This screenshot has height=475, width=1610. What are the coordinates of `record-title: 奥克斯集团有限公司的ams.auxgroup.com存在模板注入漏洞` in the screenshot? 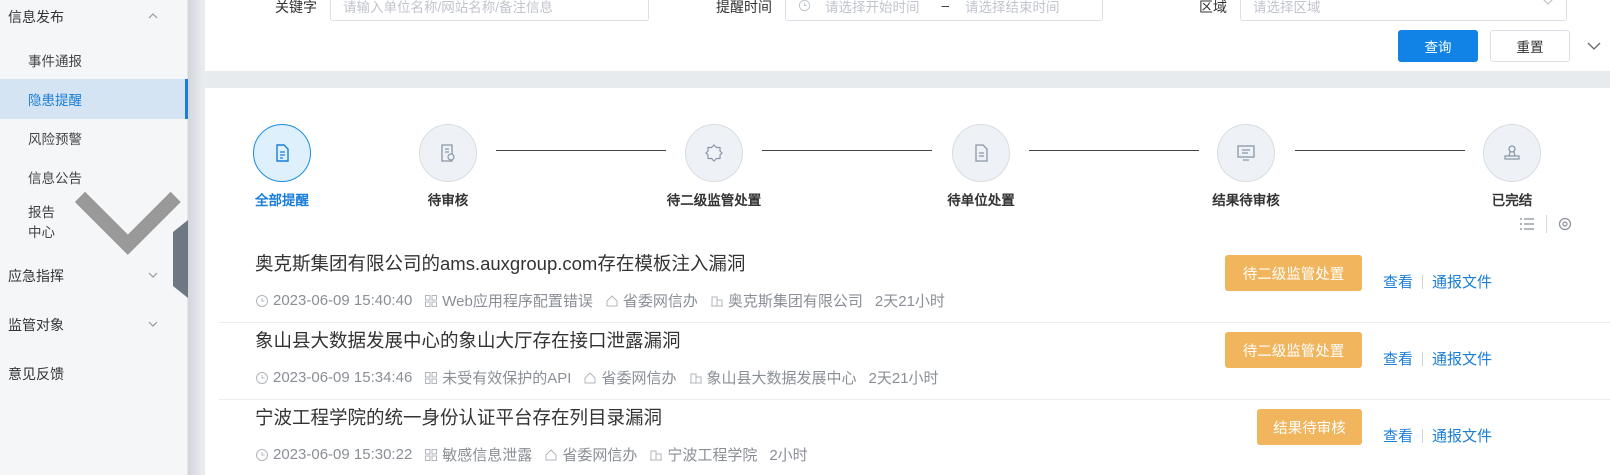 It's located at (500, 263).